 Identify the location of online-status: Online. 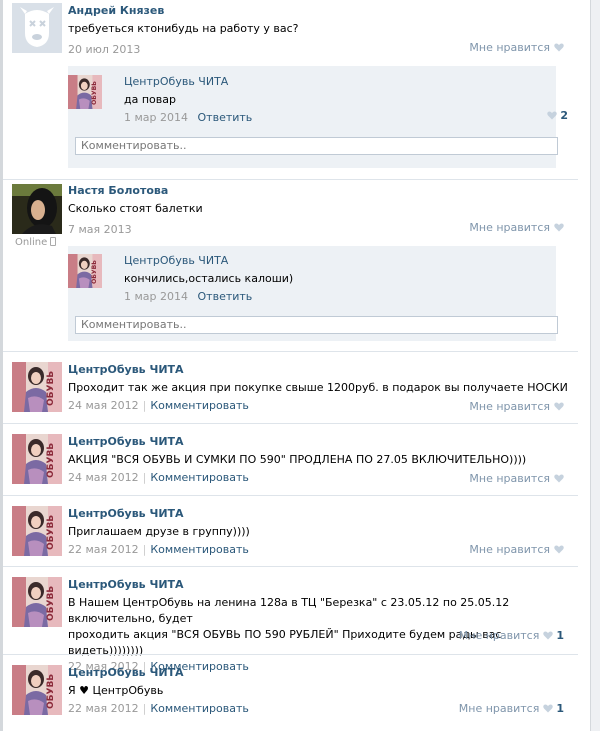
(36, 243).